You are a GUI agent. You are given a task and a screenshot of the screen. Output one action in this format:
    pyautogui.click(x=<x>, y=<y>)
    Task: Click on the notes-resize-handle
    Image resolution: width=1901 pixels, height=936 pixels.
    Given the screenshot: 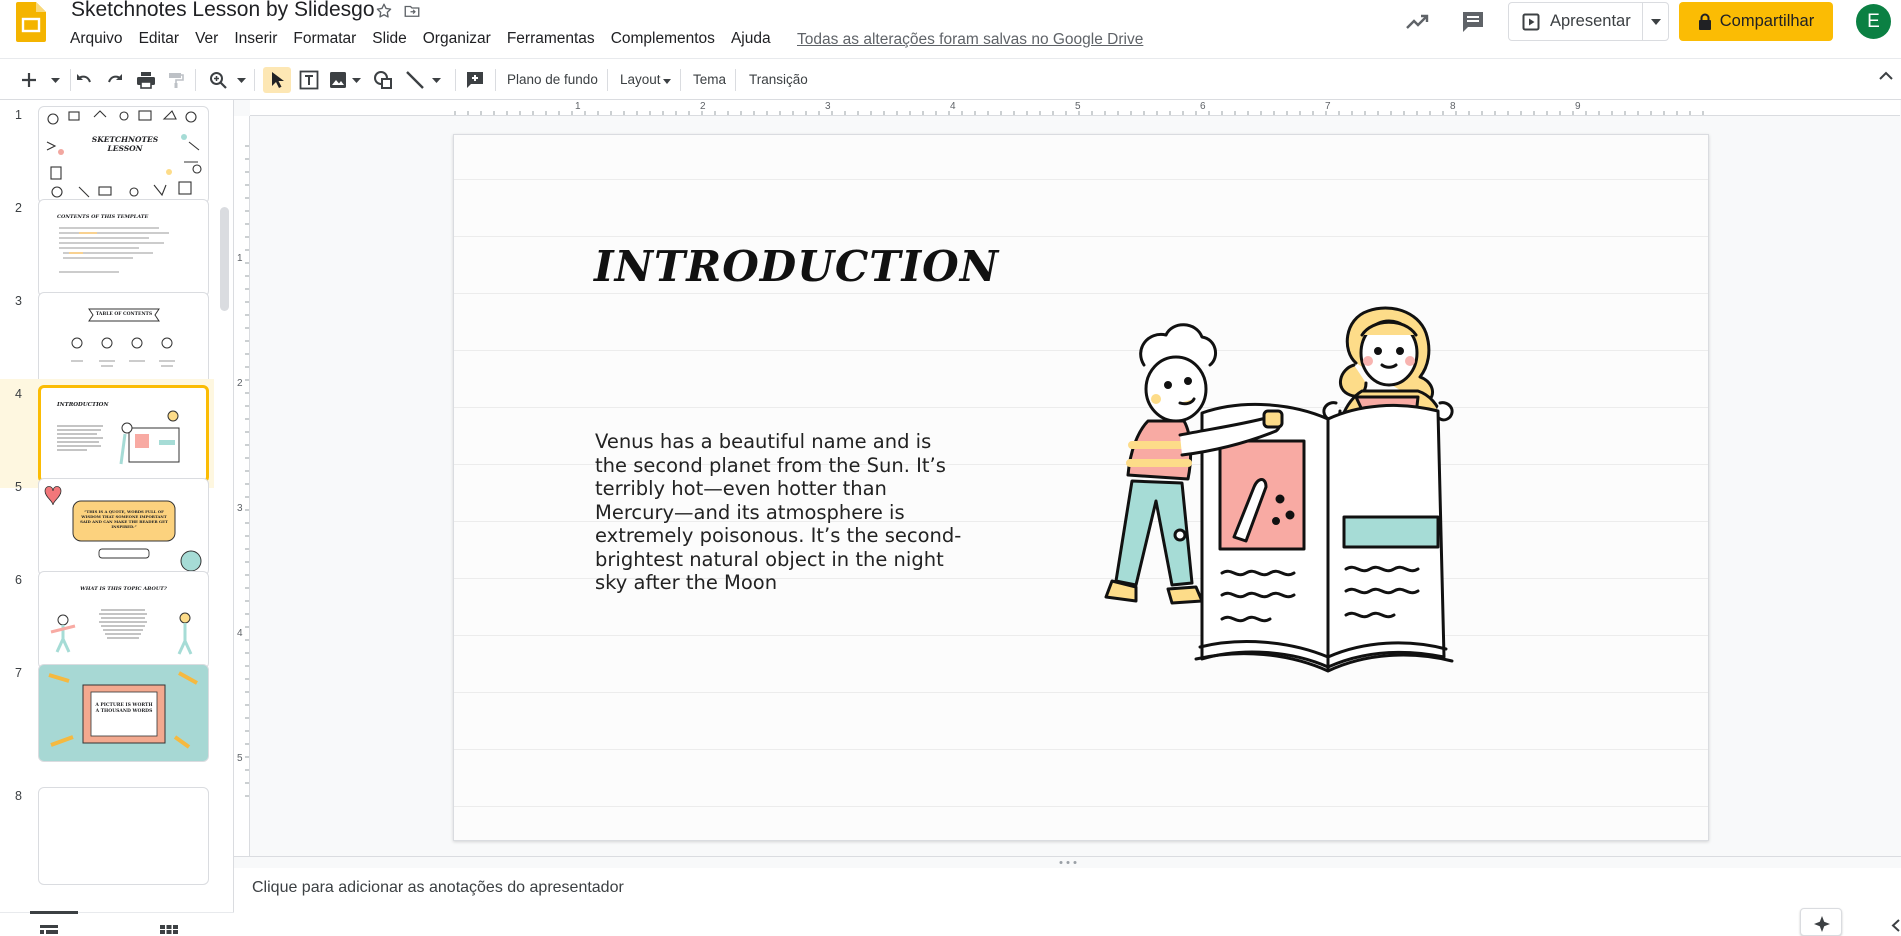 What is the action you would take?
    pyautogui.click(x=1067, y=862)
    